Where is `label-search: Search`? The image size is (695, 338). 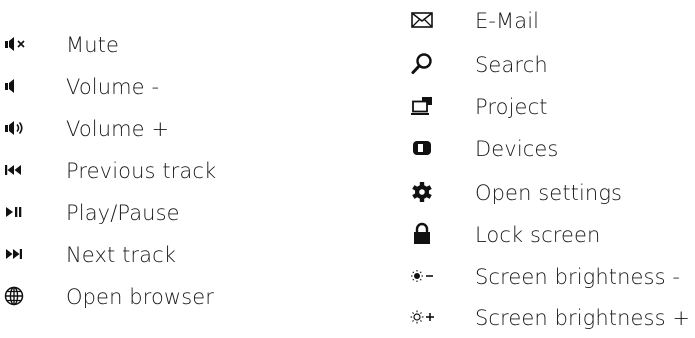 label-search: Search is located at coordinates (511, 65).